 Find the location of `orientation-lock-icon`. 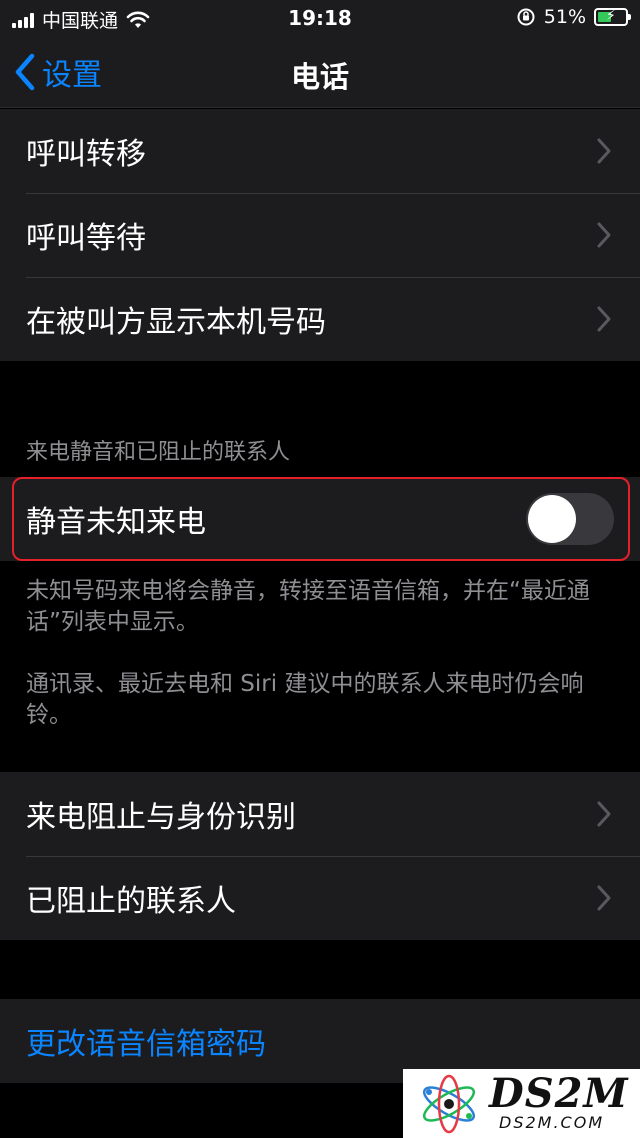

orientation-lock-icon is located at coordinates (526, 17).